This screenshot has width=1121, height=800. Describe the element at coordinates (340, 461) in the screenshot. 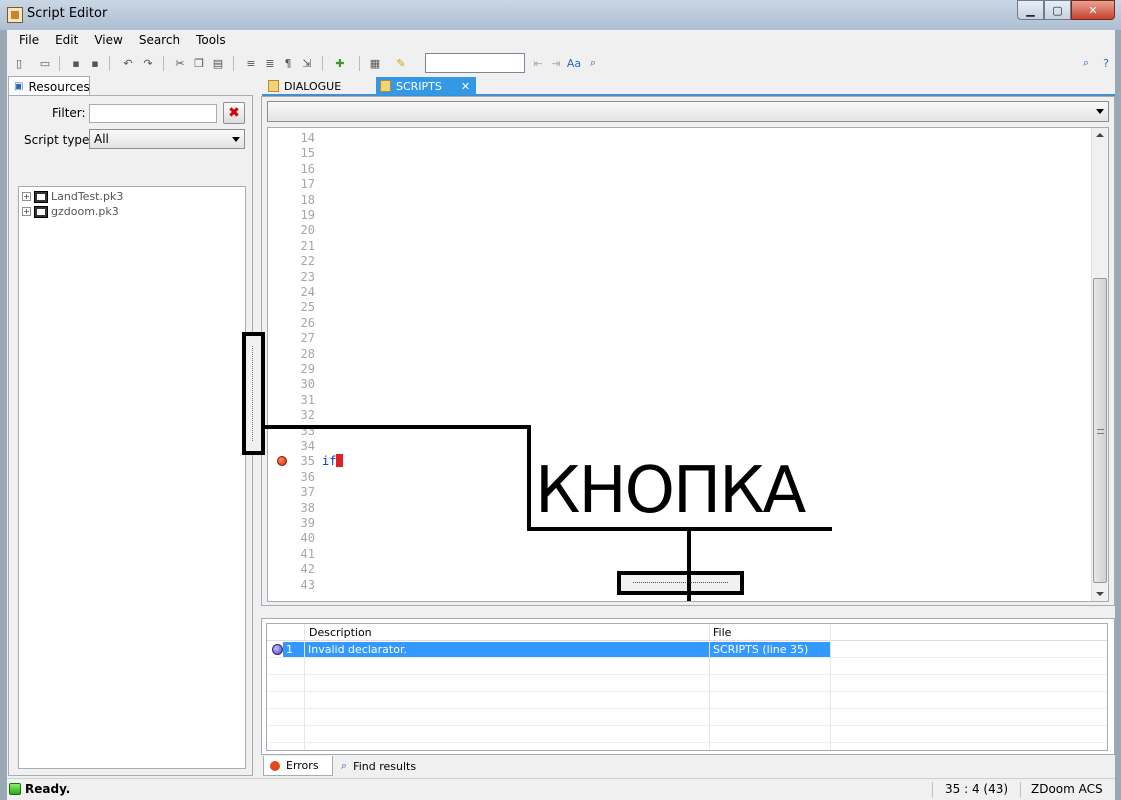

I see `error-highlight` at that location.